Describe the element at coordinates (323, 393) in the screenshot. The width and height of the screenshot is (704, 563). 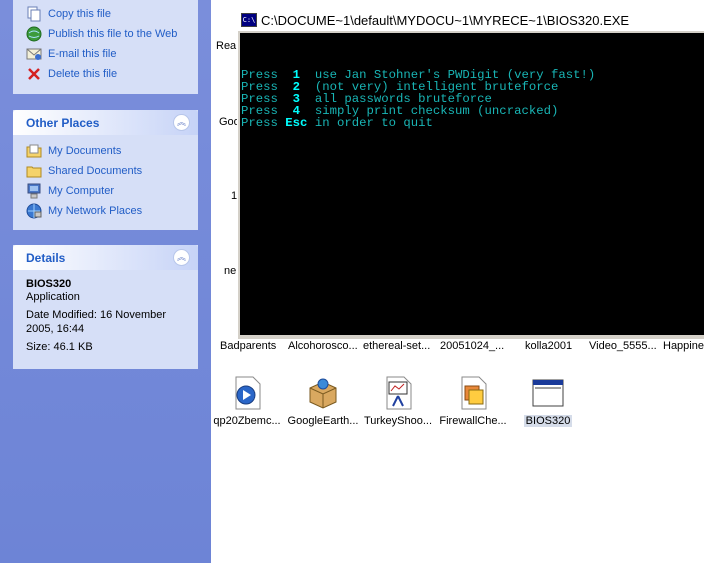
I see `installer-box-icon` at that location.